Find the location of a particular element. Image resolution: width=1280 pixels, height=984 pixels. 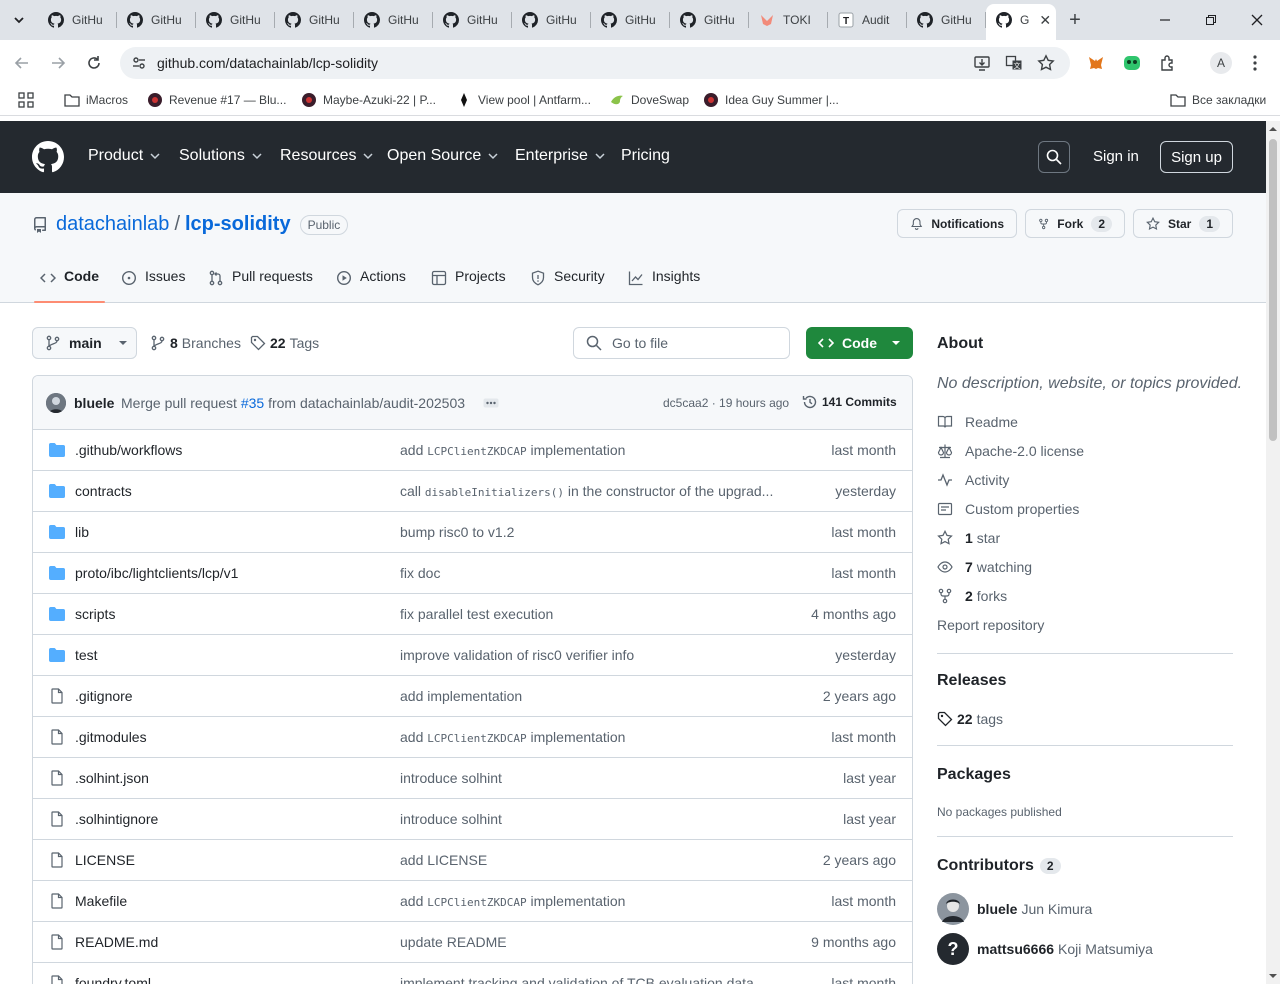

commit-message-link: update README is located at coordinates (590, 942).